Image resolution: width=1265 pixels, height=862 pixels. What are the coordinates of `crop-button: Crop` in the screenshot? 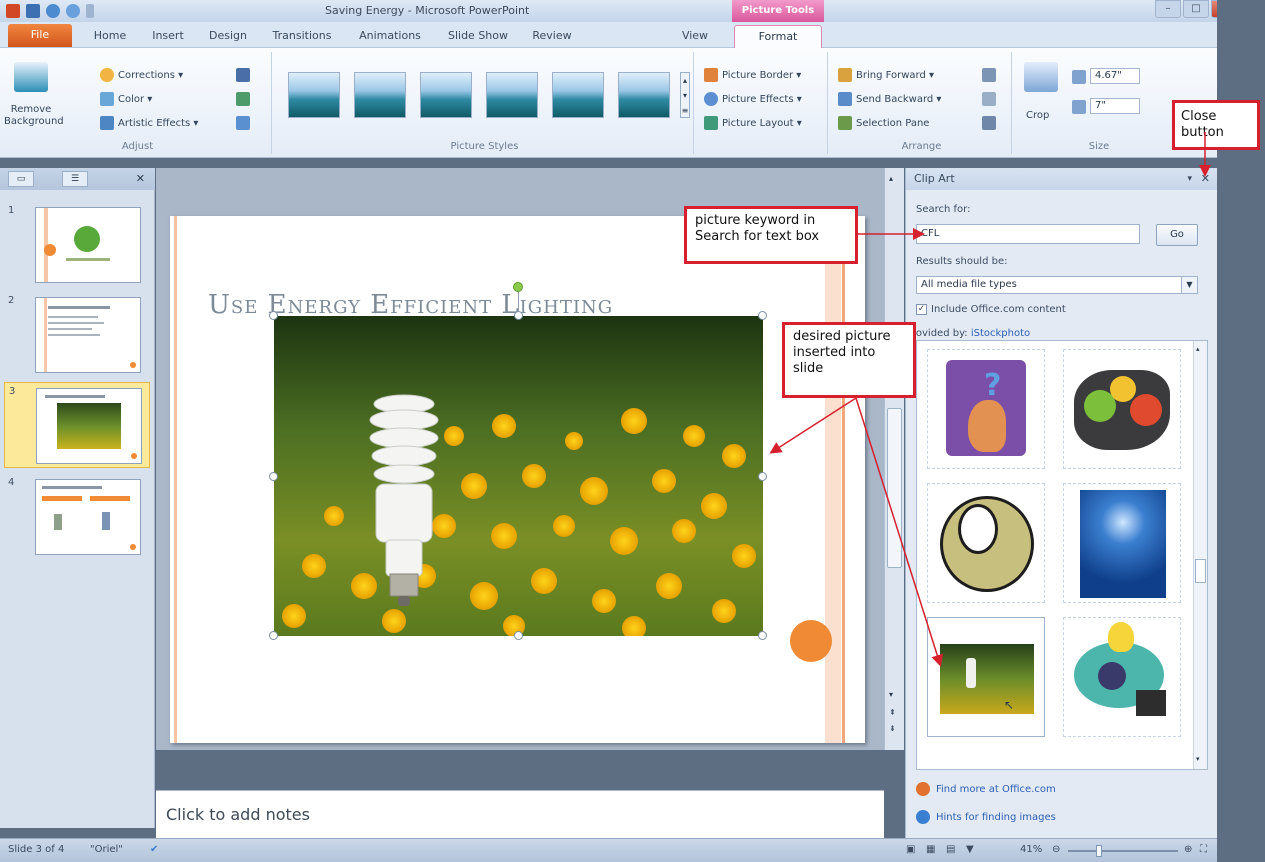 It's located at (1037, 115).